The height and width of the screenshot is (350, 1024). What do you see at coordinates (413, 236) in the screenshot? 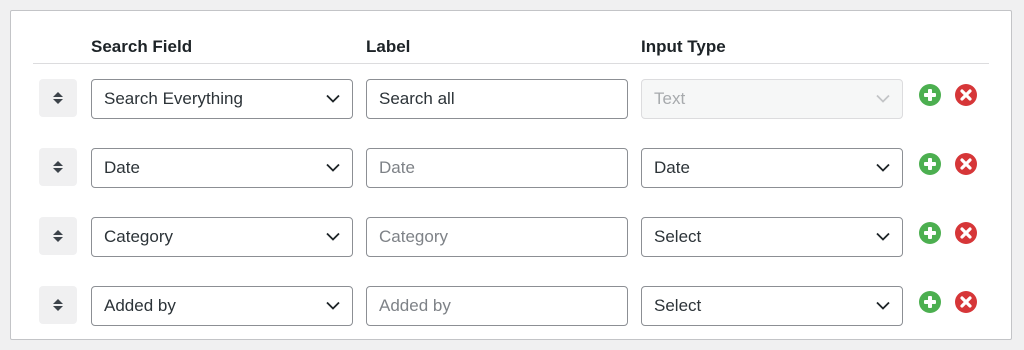
I see `label-value: Category` at bounding box center [413, 236].